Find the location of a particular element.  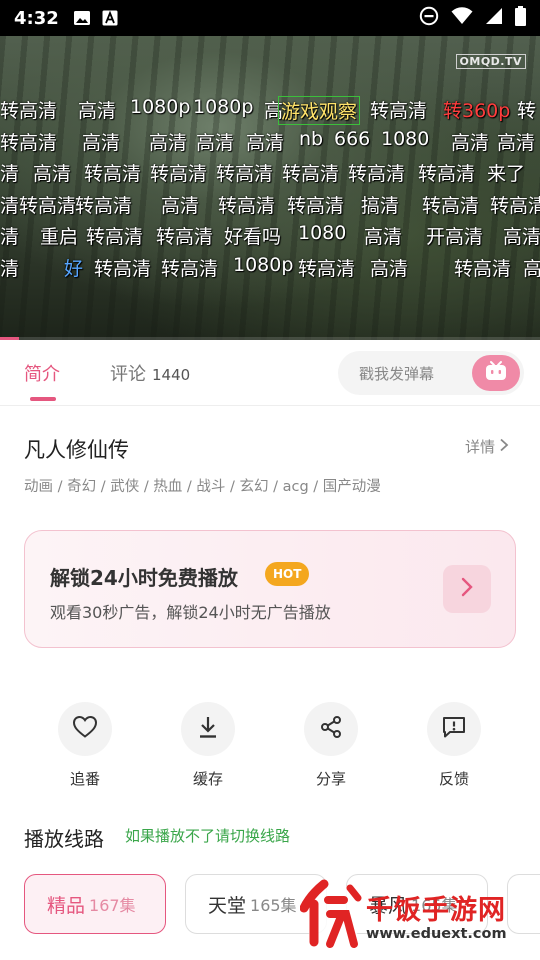

danmaku-comment: 转 is located at coordinates (527, 111).